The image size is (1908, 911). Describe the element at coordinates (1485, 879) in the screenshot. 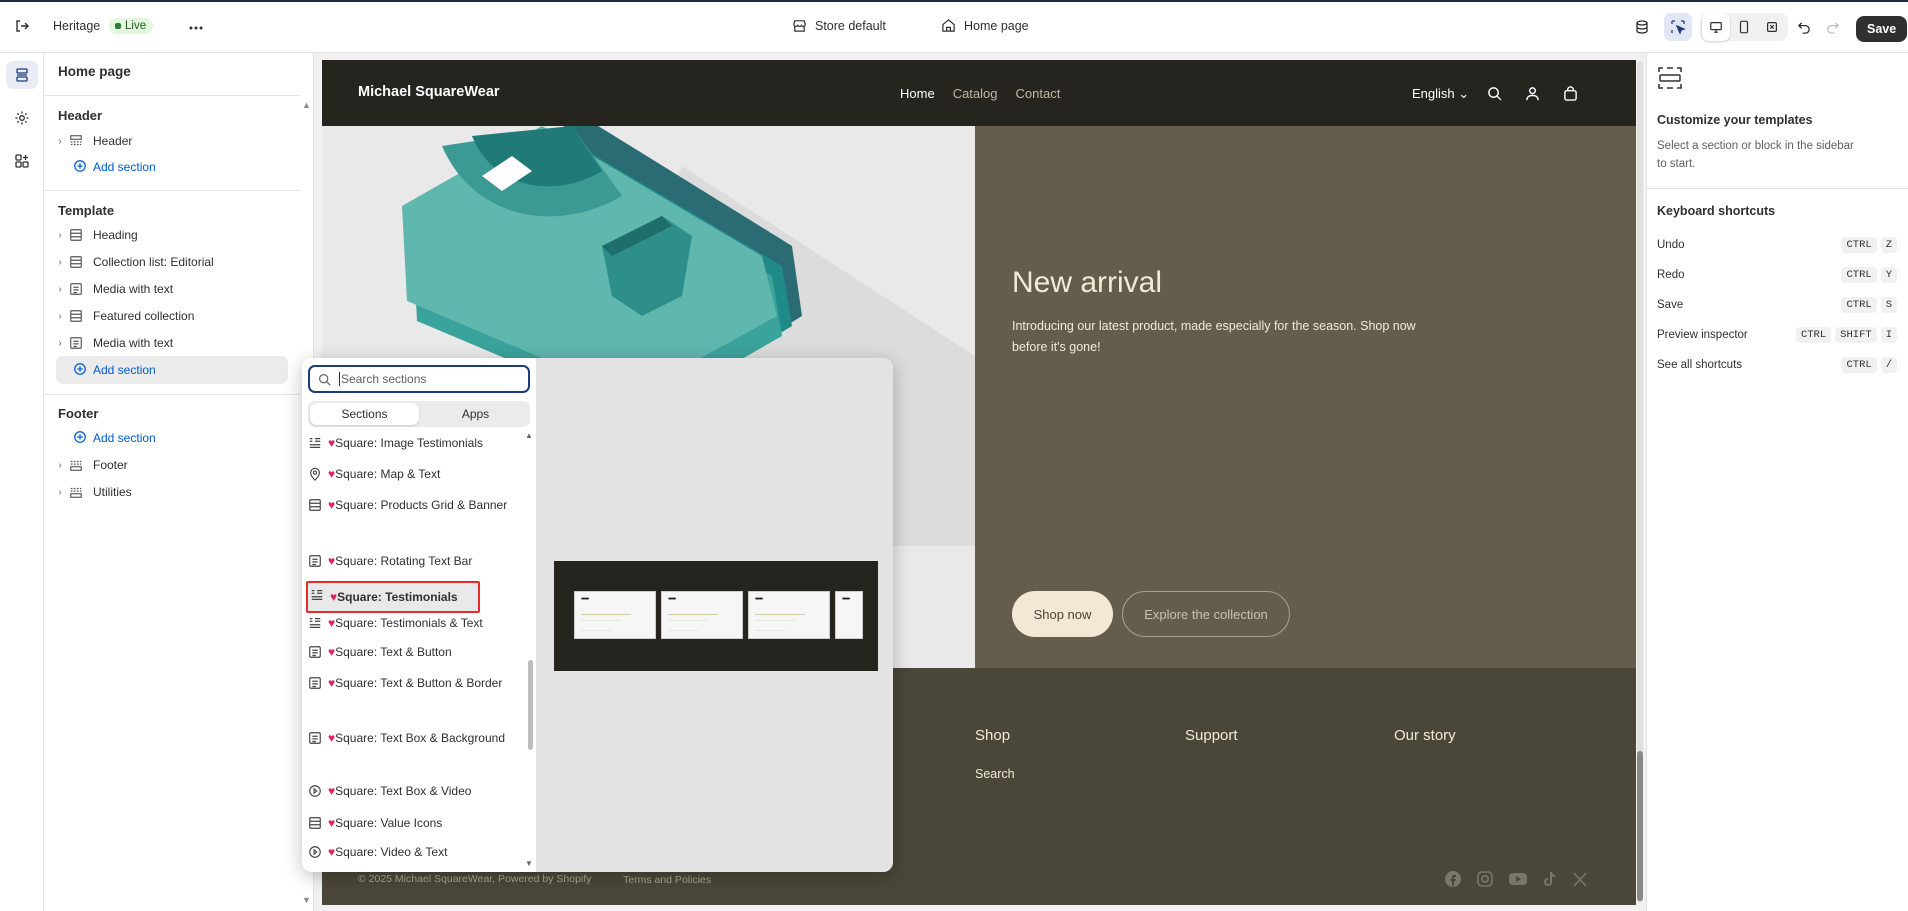

I see `instagram-icon` at that location.